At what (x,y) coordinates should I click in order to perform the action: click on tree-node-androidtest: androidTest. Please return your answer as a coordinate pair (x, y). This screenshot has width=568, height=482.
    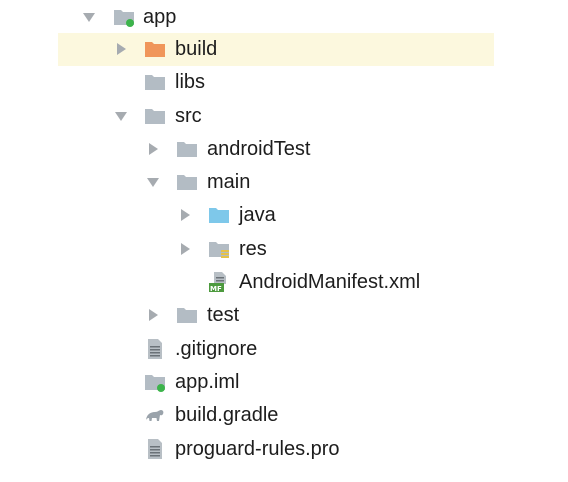
    Looking at the image, I should click on (284, 149).